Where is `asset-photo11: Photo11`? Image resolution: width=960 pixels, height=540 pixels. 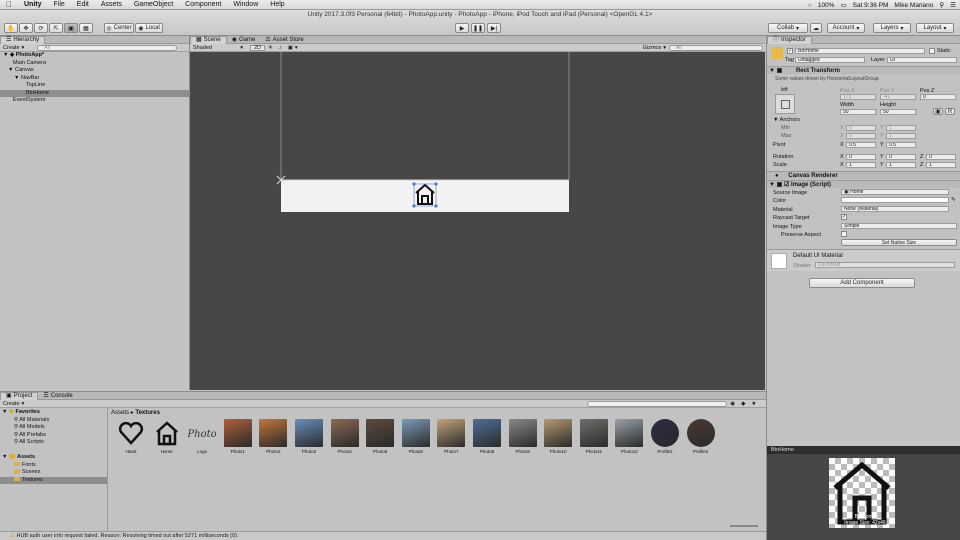 asset-photo11: Photo11 is located at coordinates (594, 438).